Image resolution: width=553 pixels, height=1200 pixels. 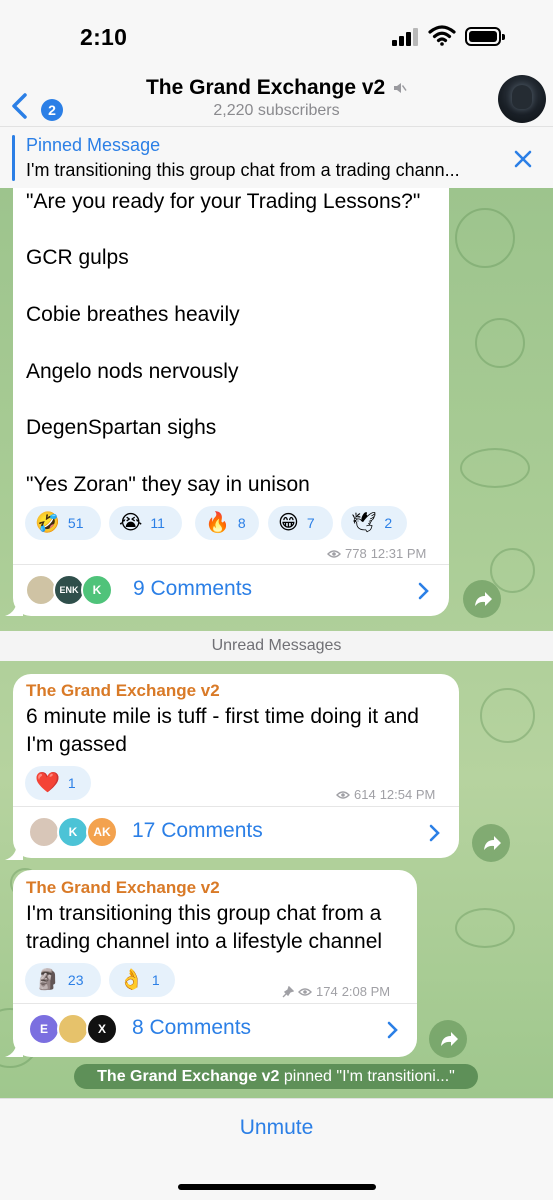 I want to click on message-line: DegenSpartan sighs, so click(x=121, y=427).